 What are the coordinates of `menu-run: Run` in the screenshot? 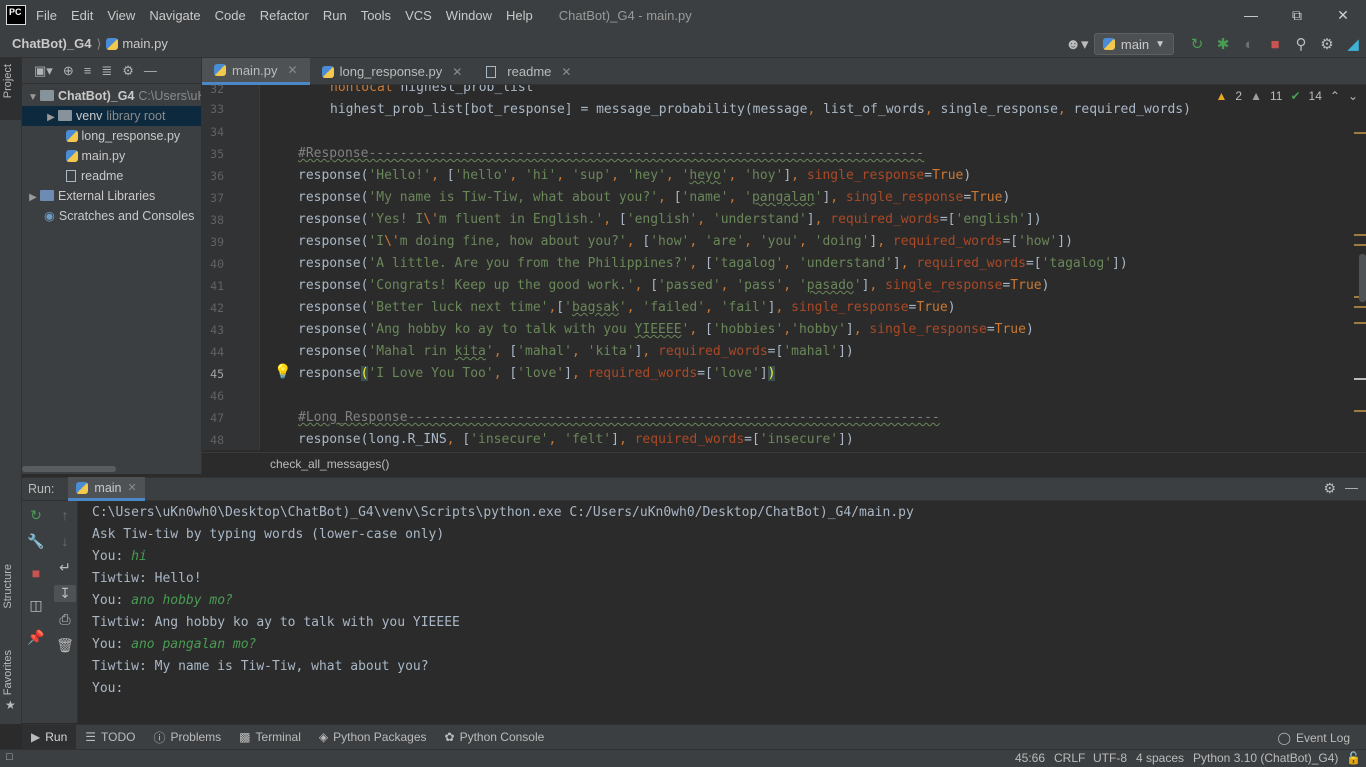 It's located at (335, 15).